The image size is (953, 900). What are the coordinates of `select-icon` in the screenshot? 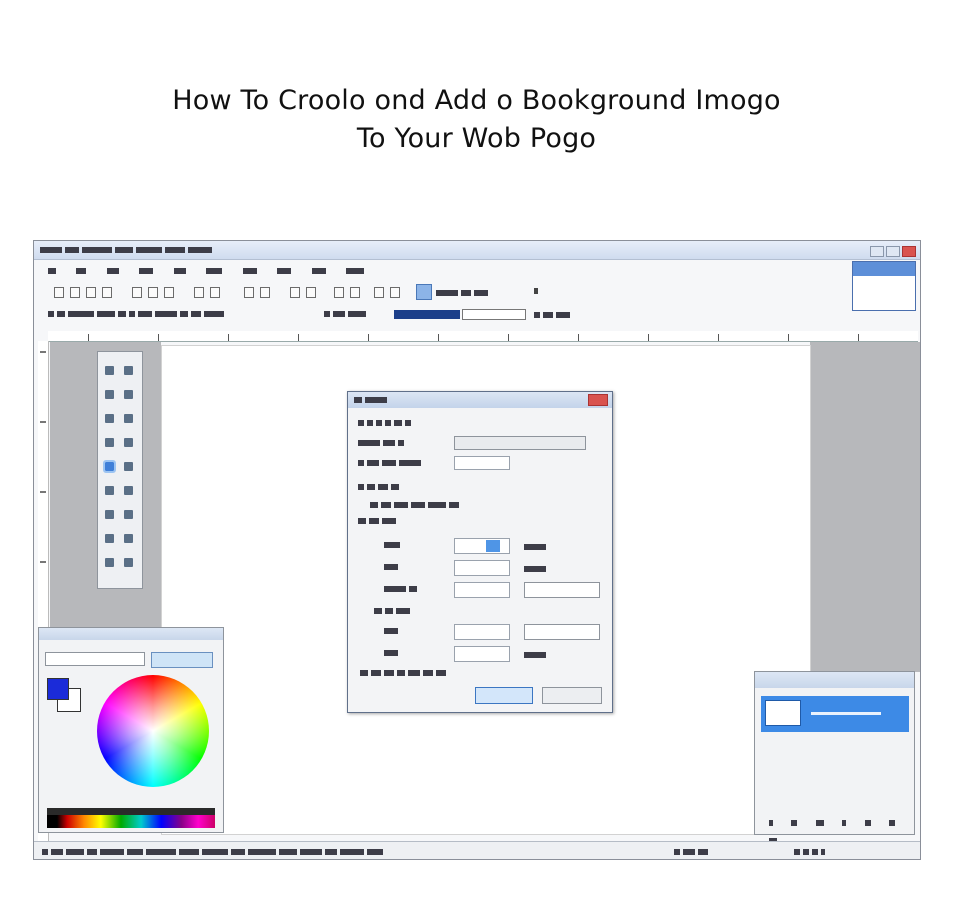 It's located at (109, 370).